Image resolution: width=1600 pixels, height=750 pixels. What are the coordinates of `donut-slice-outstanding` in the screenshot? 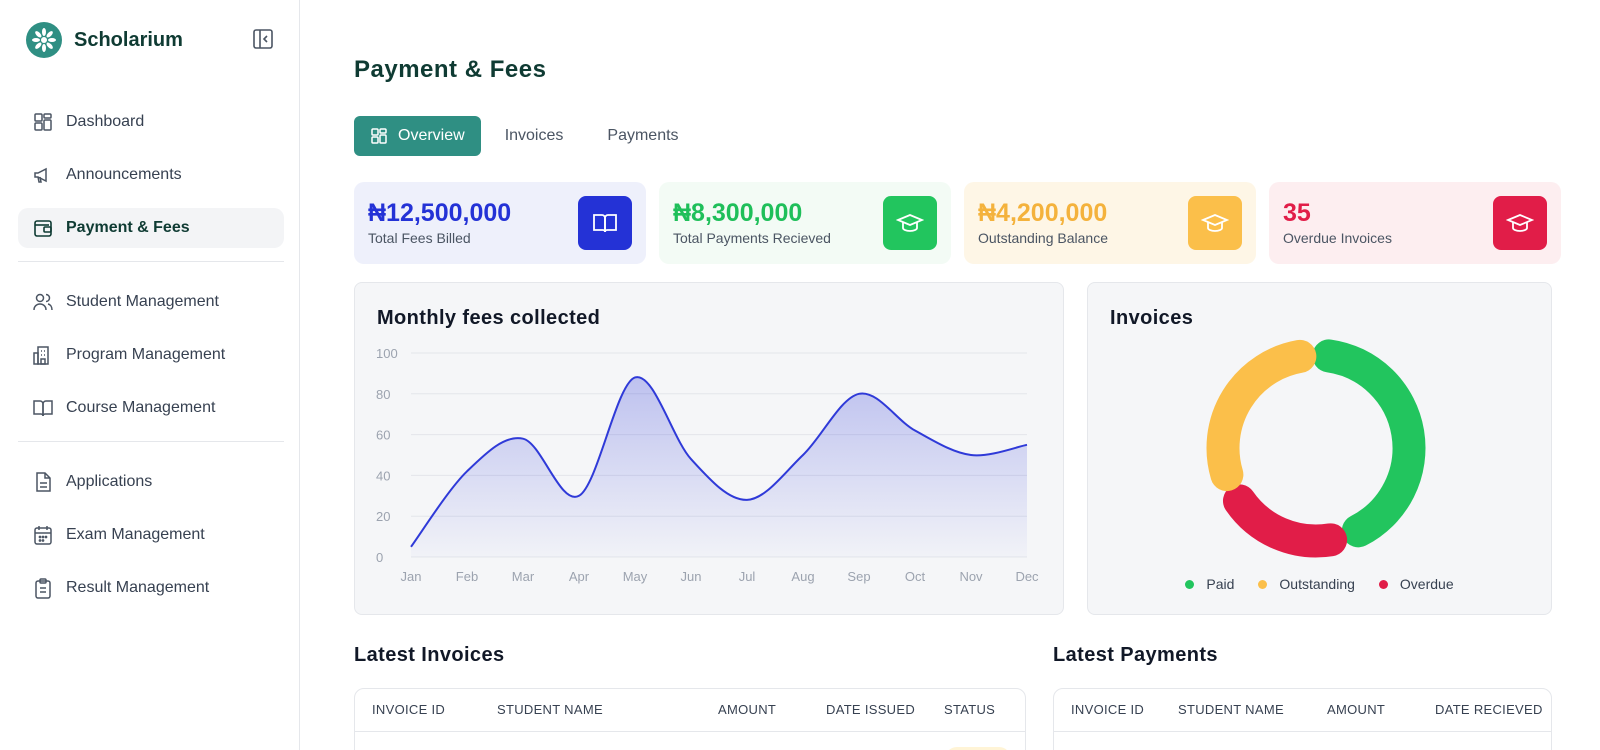 It's located at (1261, 415).